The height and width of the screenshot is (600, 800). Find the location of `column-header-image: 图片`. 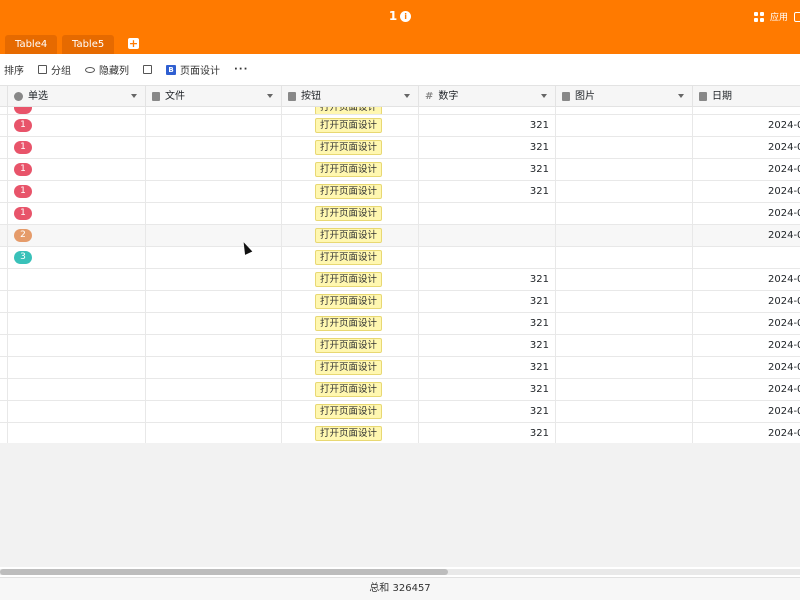

column-header-image: 图片 is located at coordinates (624, 96).